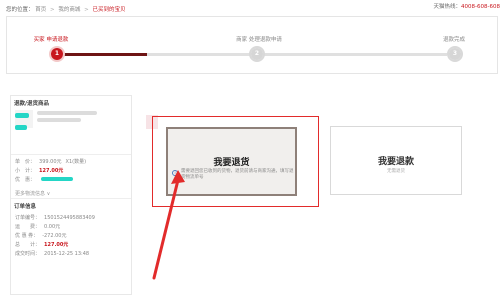 This screenshot has width=500, height=298. Describe the element at coordinates (51, 40) in the screenshot. I see `step-1-label: 买家 申请退款` at that location.